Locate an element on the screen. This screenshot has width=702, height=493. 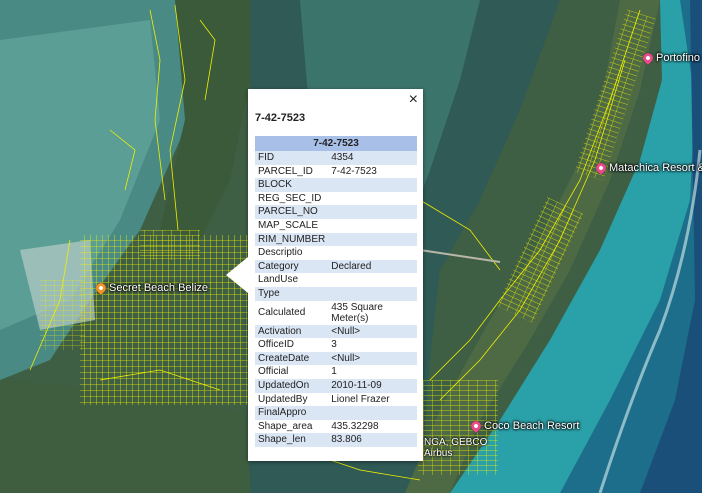
table-row: LandUse is located at coordinates (336, 280).